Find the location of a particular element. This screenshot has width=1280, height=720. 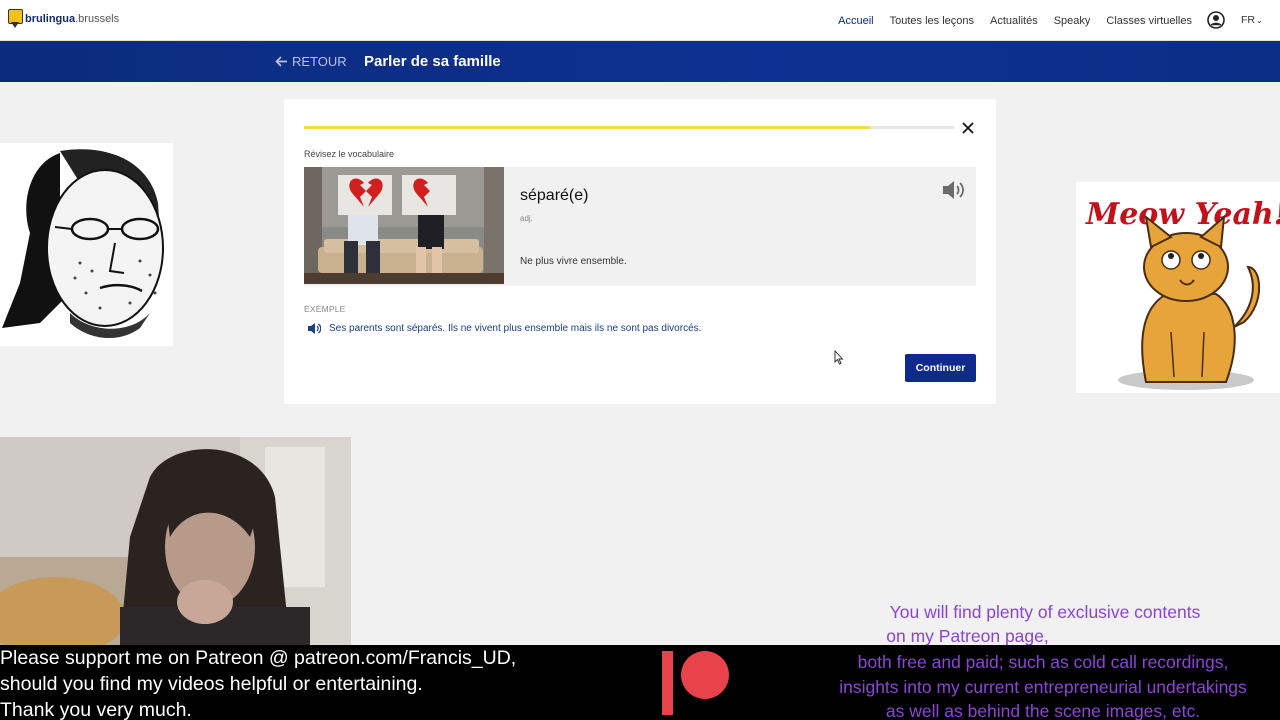

vocab-word: séparé(e) is located at coordinates (554, 195).